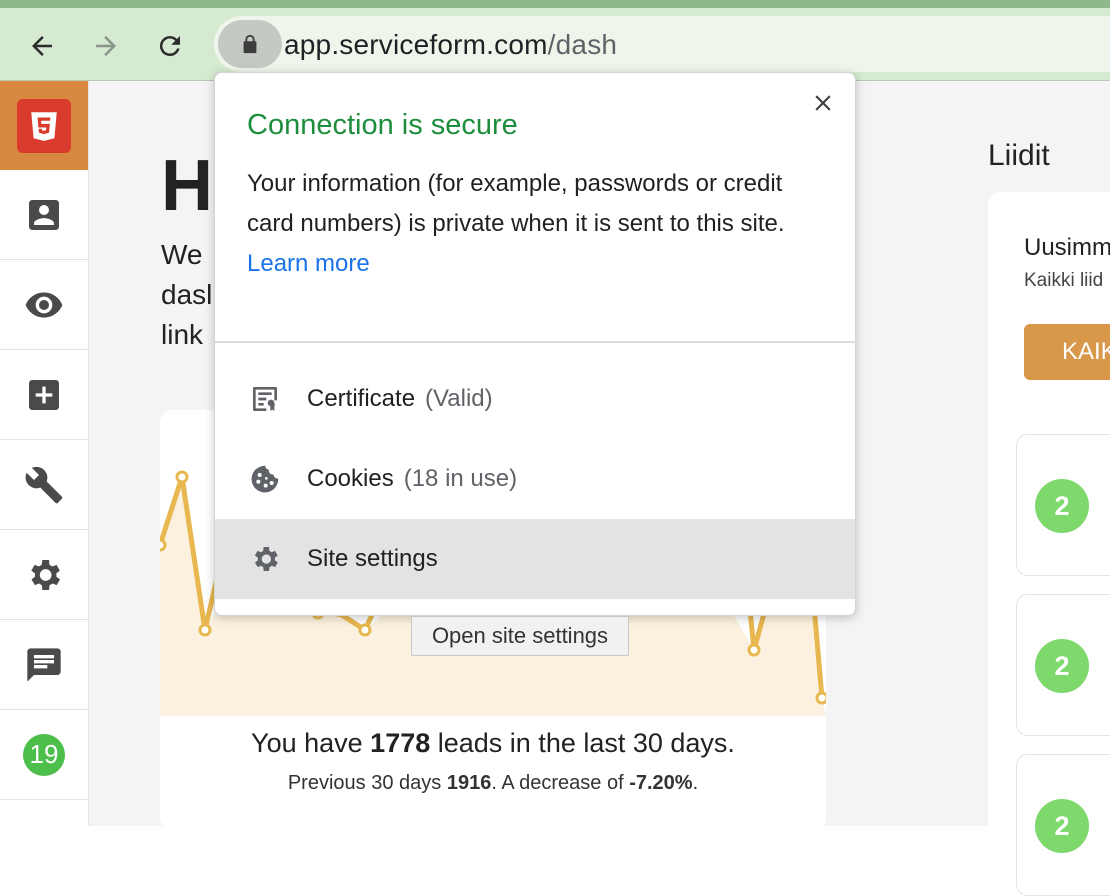 This screenshot has height=896, width=1110. I want to click on intro-text: We dasl link, so click(191, 295).